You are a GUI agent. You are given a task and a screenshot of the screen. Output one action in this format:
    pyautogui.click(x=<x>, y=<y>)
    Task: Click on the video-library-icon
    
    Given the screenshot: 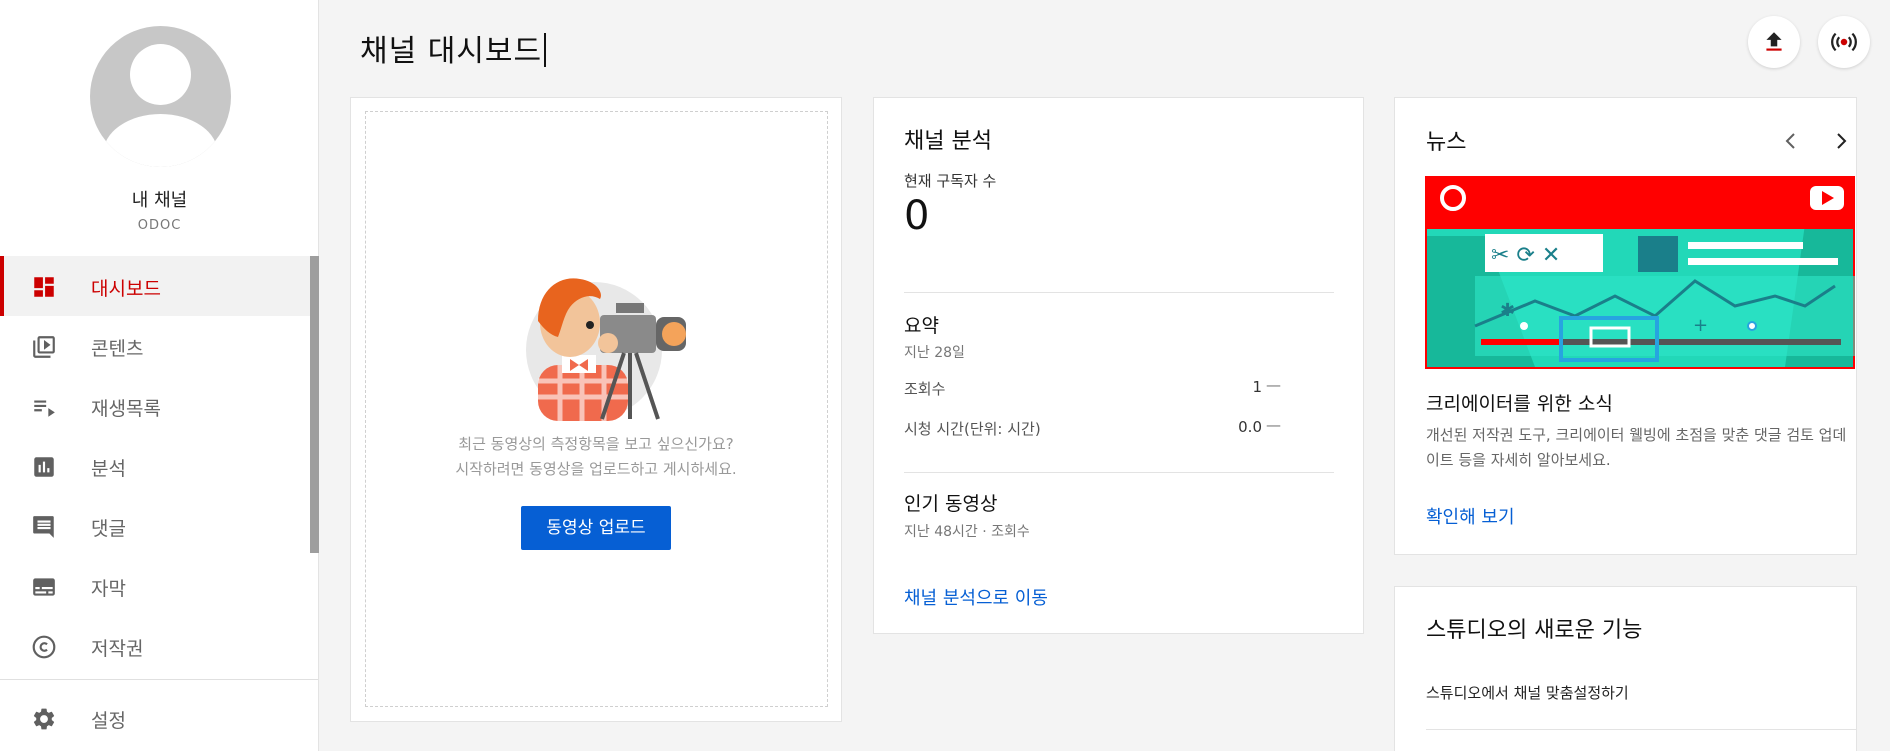 What is the action you would take?
    pyautogui.click(x=44, y=347)
    